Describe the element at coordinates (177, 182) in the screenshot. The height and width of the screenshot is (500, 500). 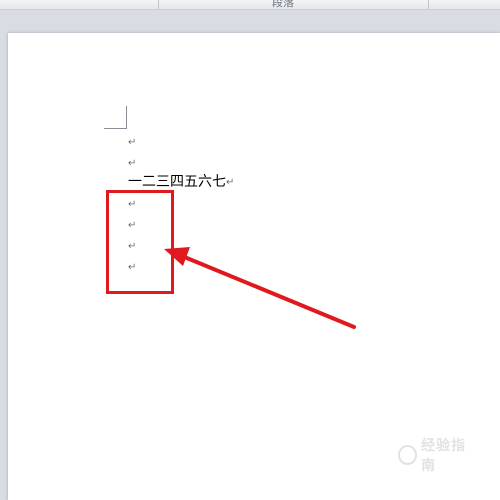
I see `paragraph-text: 一二三四五六七` at that location.